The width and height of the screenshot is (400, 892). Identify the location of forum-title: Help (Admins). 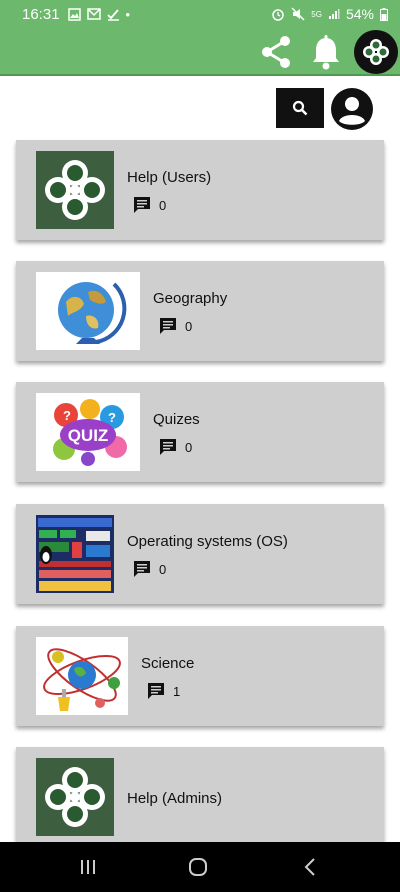
(175, 798).